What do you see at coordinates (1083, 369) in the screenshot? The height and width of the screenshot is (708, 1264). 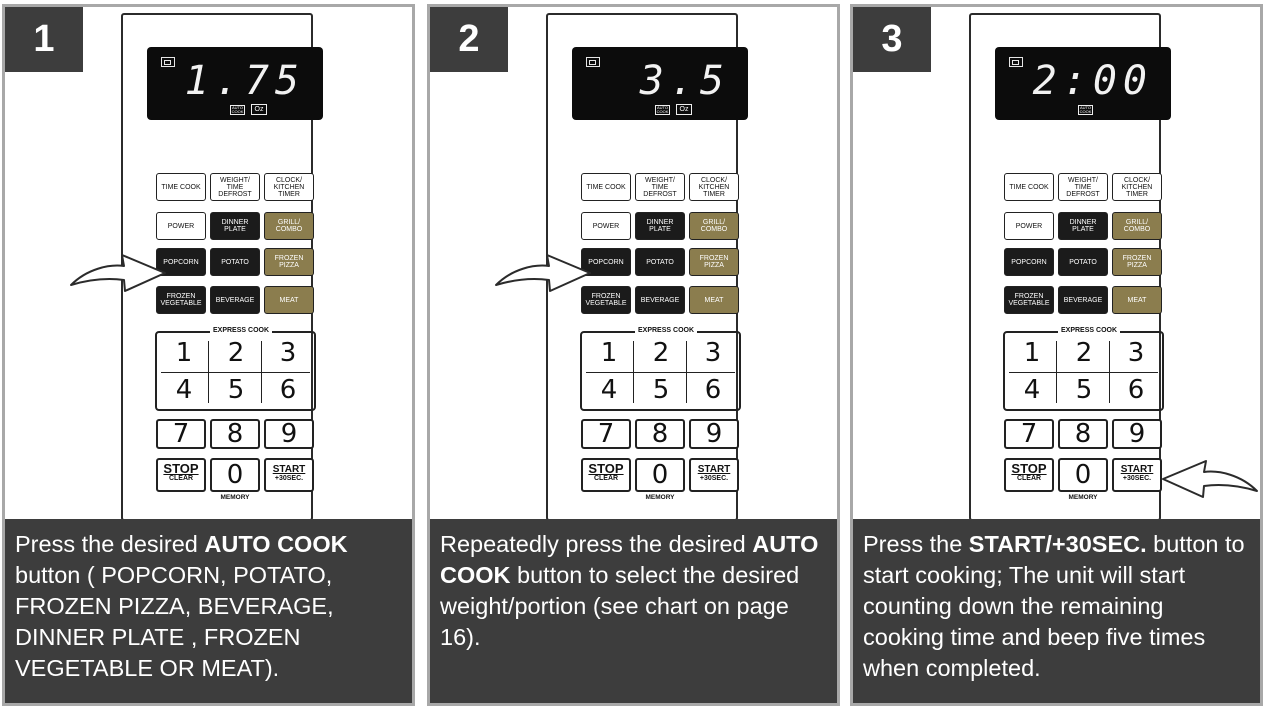 I see `express-cook-group: EXPRESS COOK 1 2 3 4 5 6` at bounding box center [1083, 369].